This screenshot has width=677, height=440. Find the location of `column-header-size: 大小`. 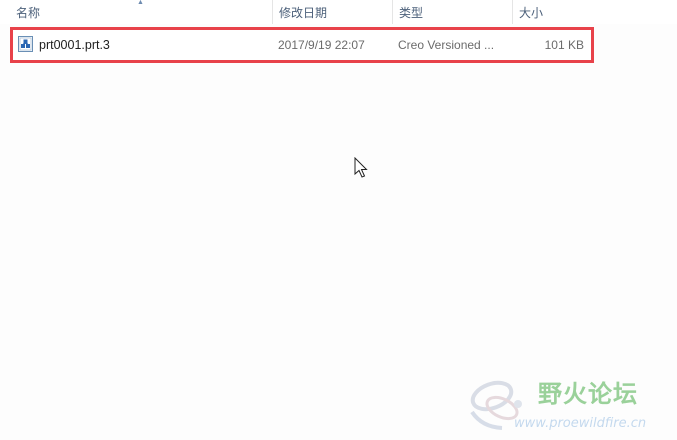

column-header-size: 大小 is located at coordinates (552, 12).